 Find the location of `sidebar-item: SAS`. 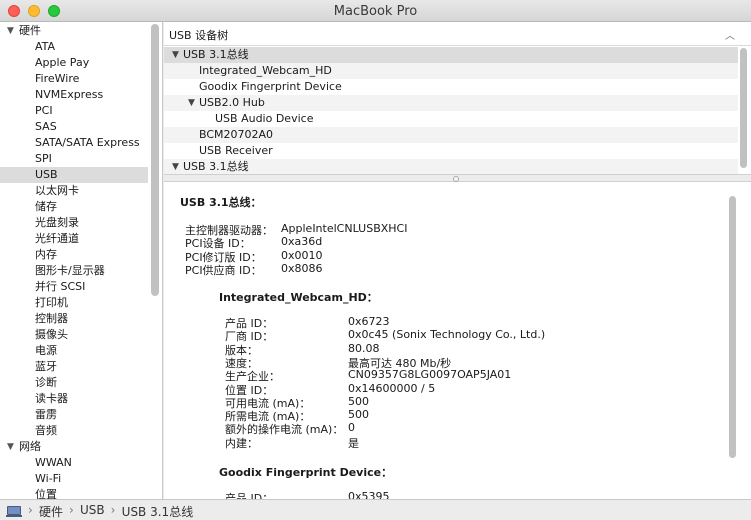

sidebar-item: SAS is located at coordinates (74, 127).